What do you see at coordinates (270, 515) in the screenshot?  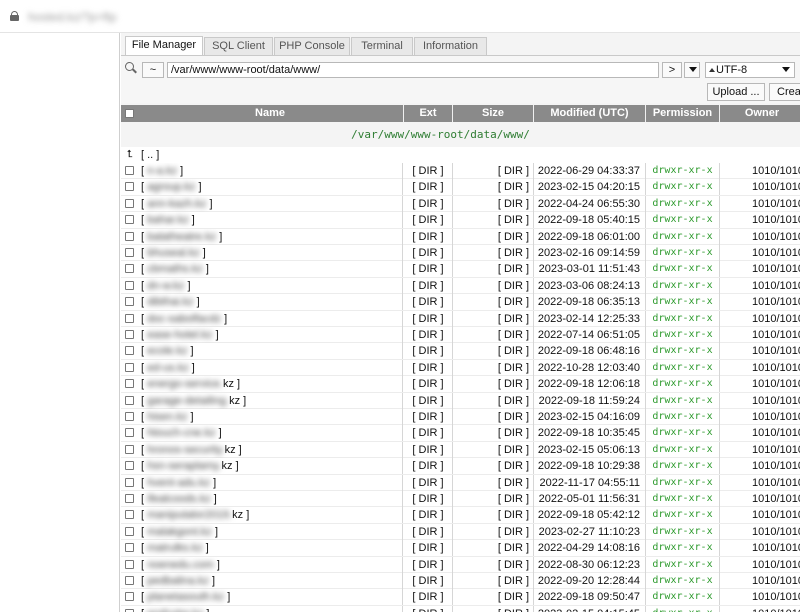 I see `file-name: [ maniputalor2019.kz ]` at bounding box center [270, 515].